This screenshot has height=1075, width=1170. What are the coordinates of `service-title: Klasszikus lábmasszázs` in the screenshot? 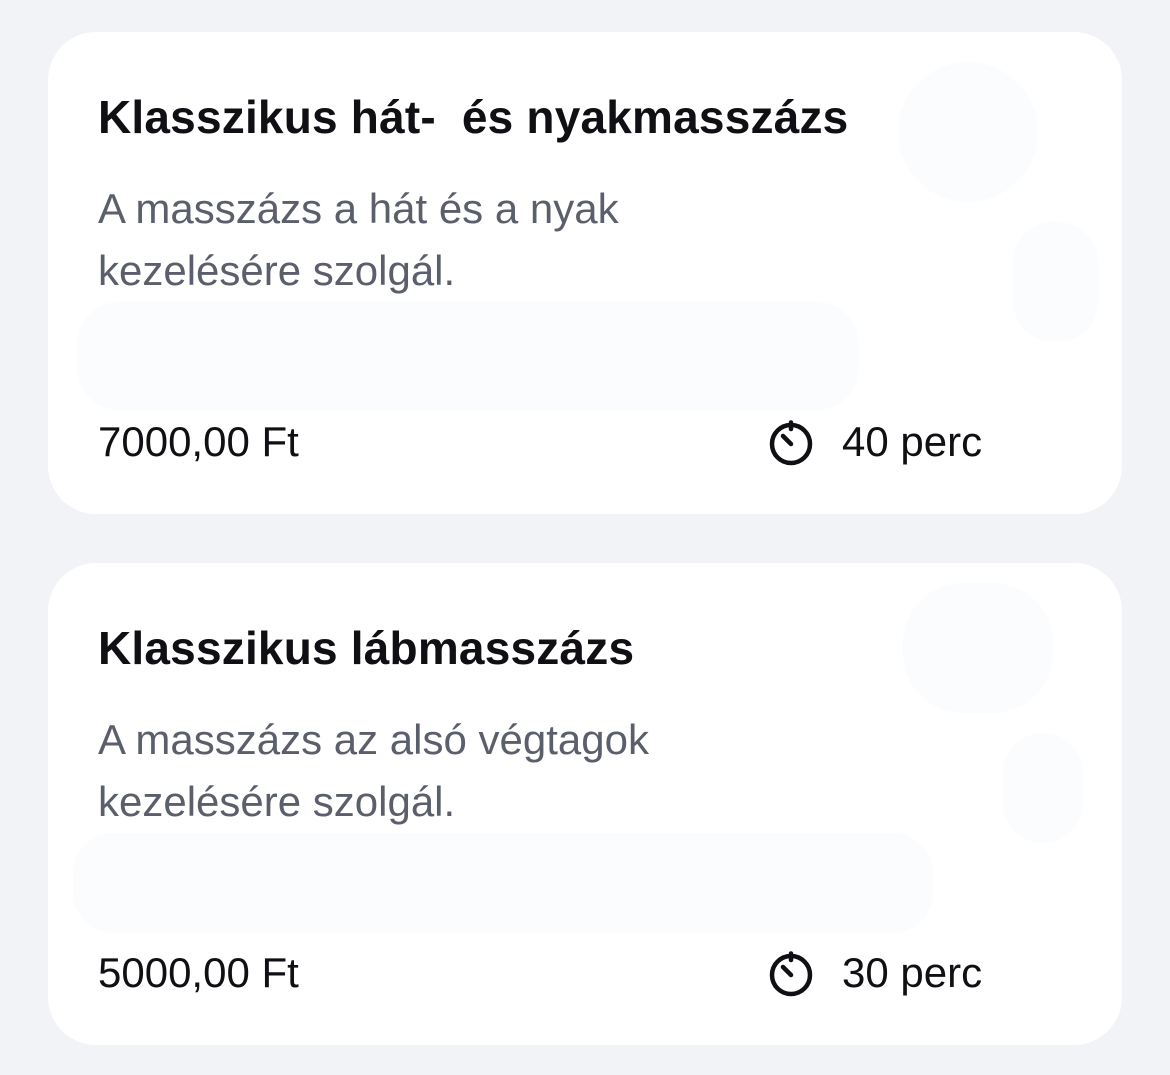 It's located at (366, 648).